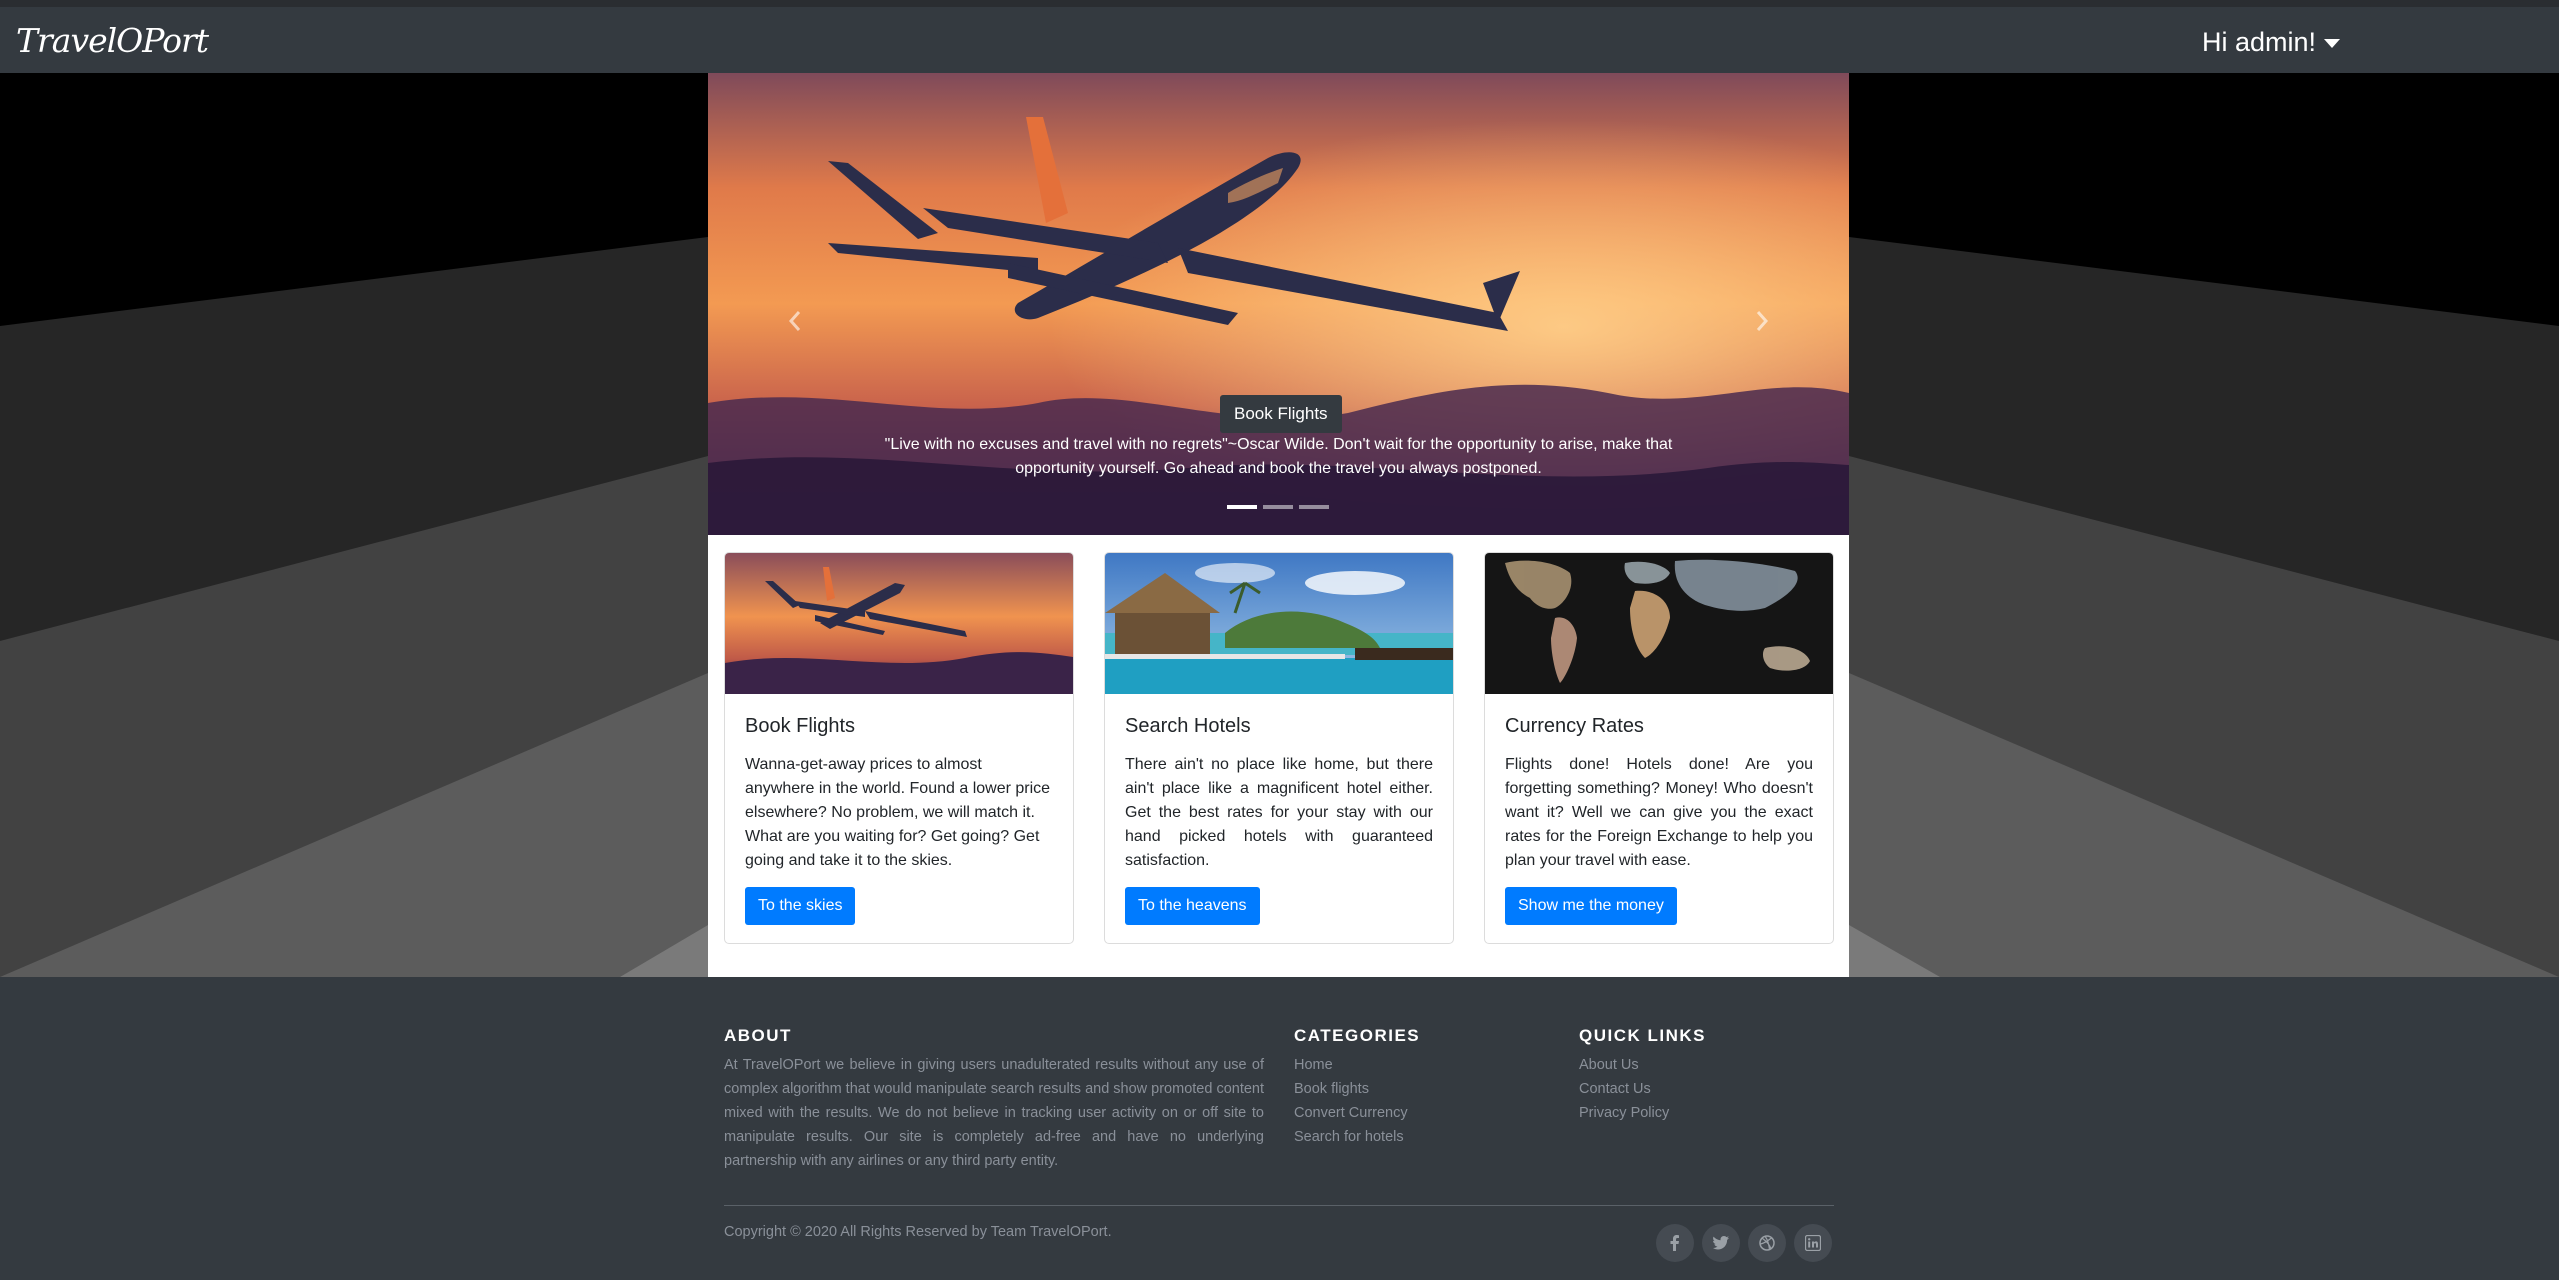 The image size is (2559, 1280). I want to click on user-menu-dropdown: Hi admin!, so click(2271, 42).